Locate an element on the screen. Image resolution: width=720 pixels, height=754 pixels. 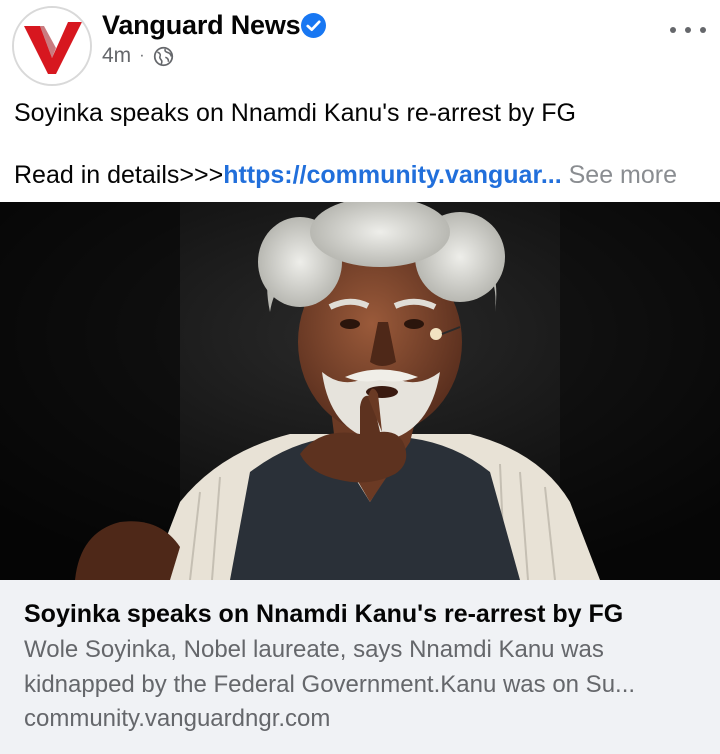
more-dots-icon is located at coordinates (688, 30).